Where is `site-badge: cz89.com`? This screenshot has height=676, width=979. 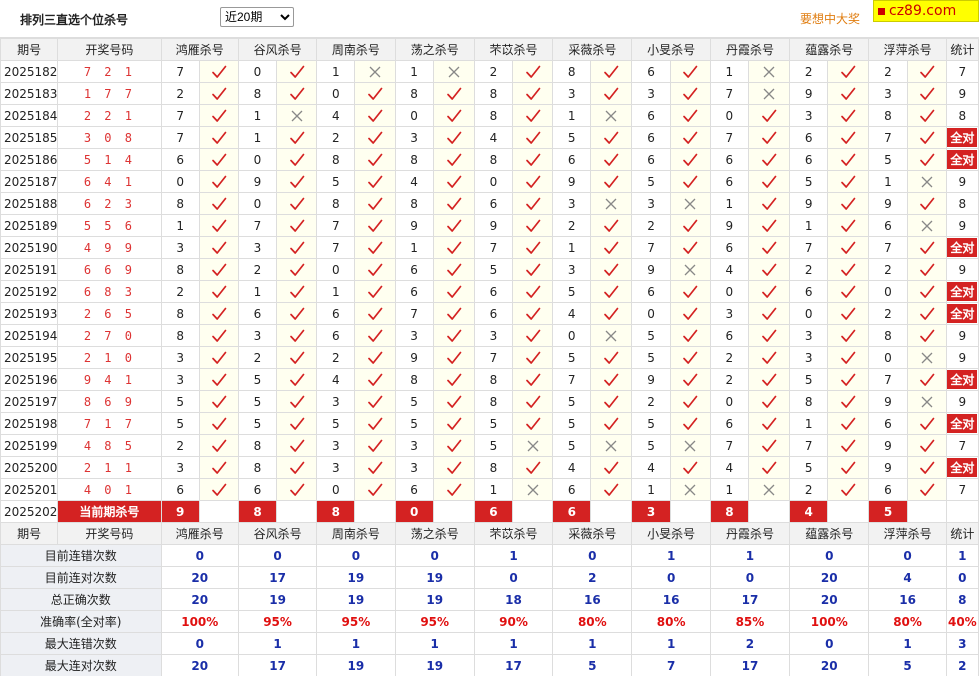
site-badge: cz89.com is located at coordinates (926, 11).